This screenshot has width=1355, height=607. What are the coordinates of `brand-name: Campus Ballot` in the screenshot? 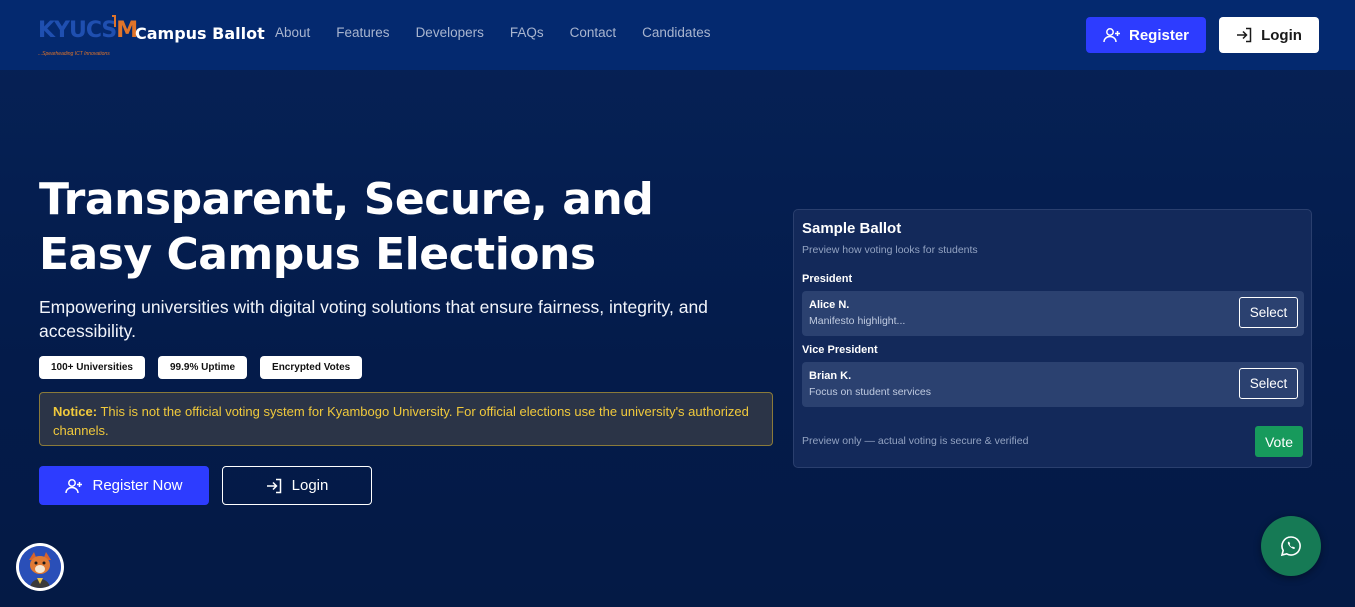 It's located at (200, 33).